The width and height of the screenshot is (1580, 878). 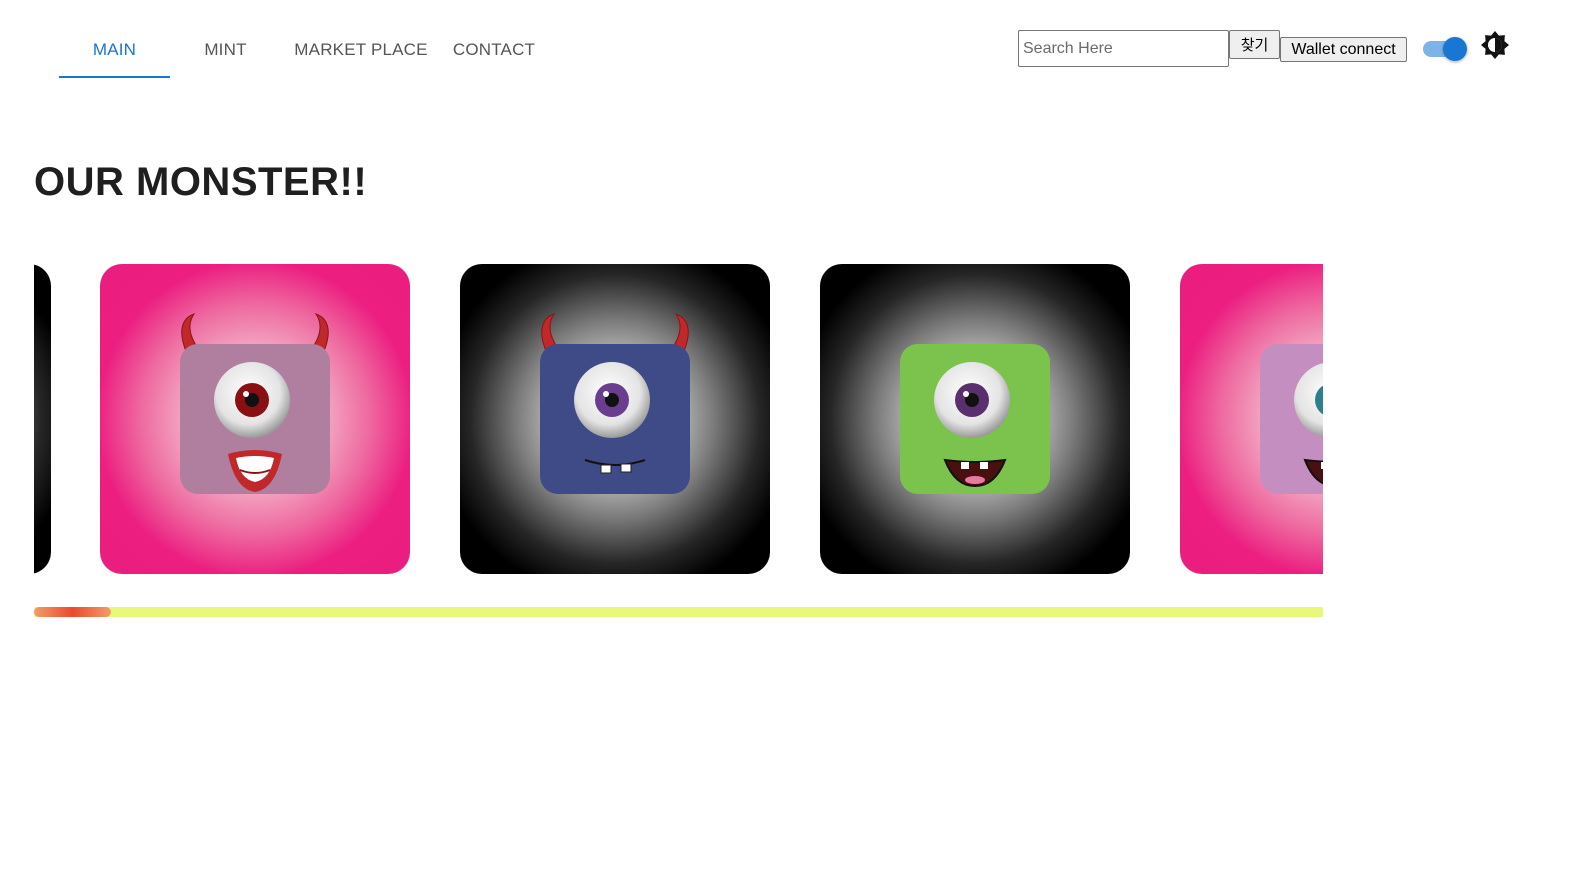 What do you see at coordinates (1254, 44) in the screenshot?
I see `search-button: 찾기` at bounding box center [1254, 44].